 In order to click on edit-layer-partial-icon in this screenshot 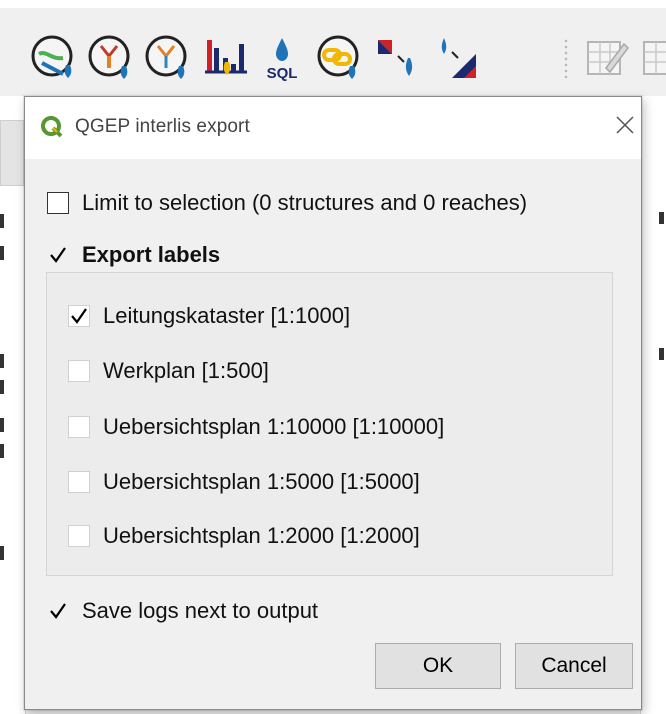, I will do `click(653, 58)`.